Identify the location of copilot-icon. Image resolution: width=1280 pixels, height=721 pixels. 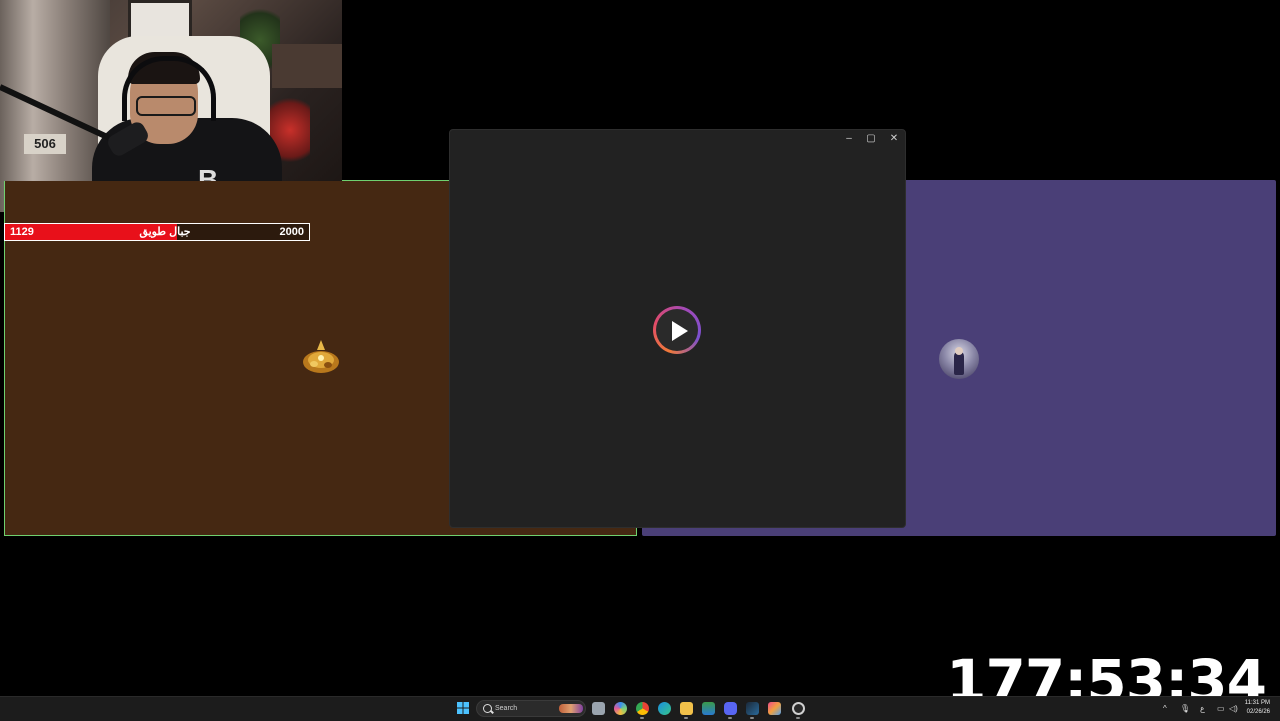
(620, 708).